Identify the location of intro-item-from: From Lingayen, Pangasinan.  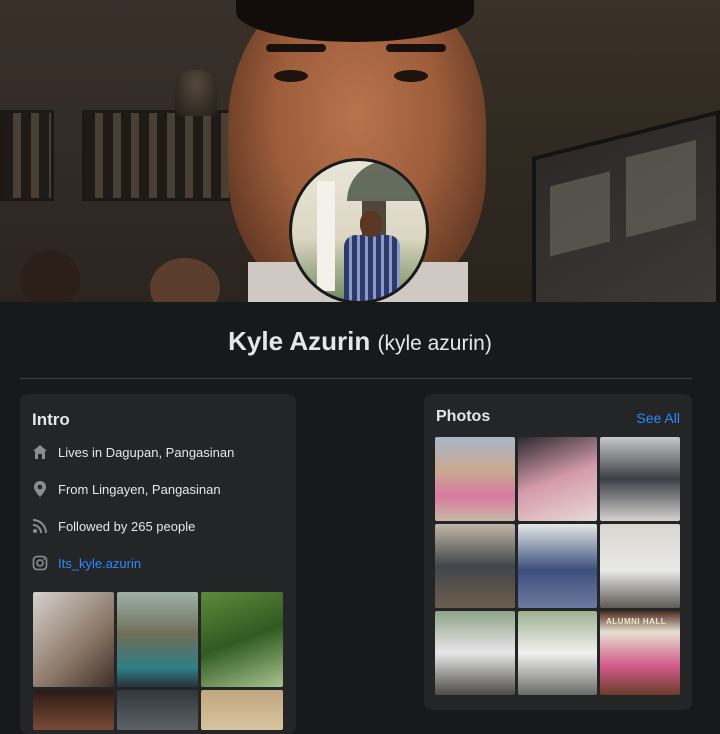
(126, 489).